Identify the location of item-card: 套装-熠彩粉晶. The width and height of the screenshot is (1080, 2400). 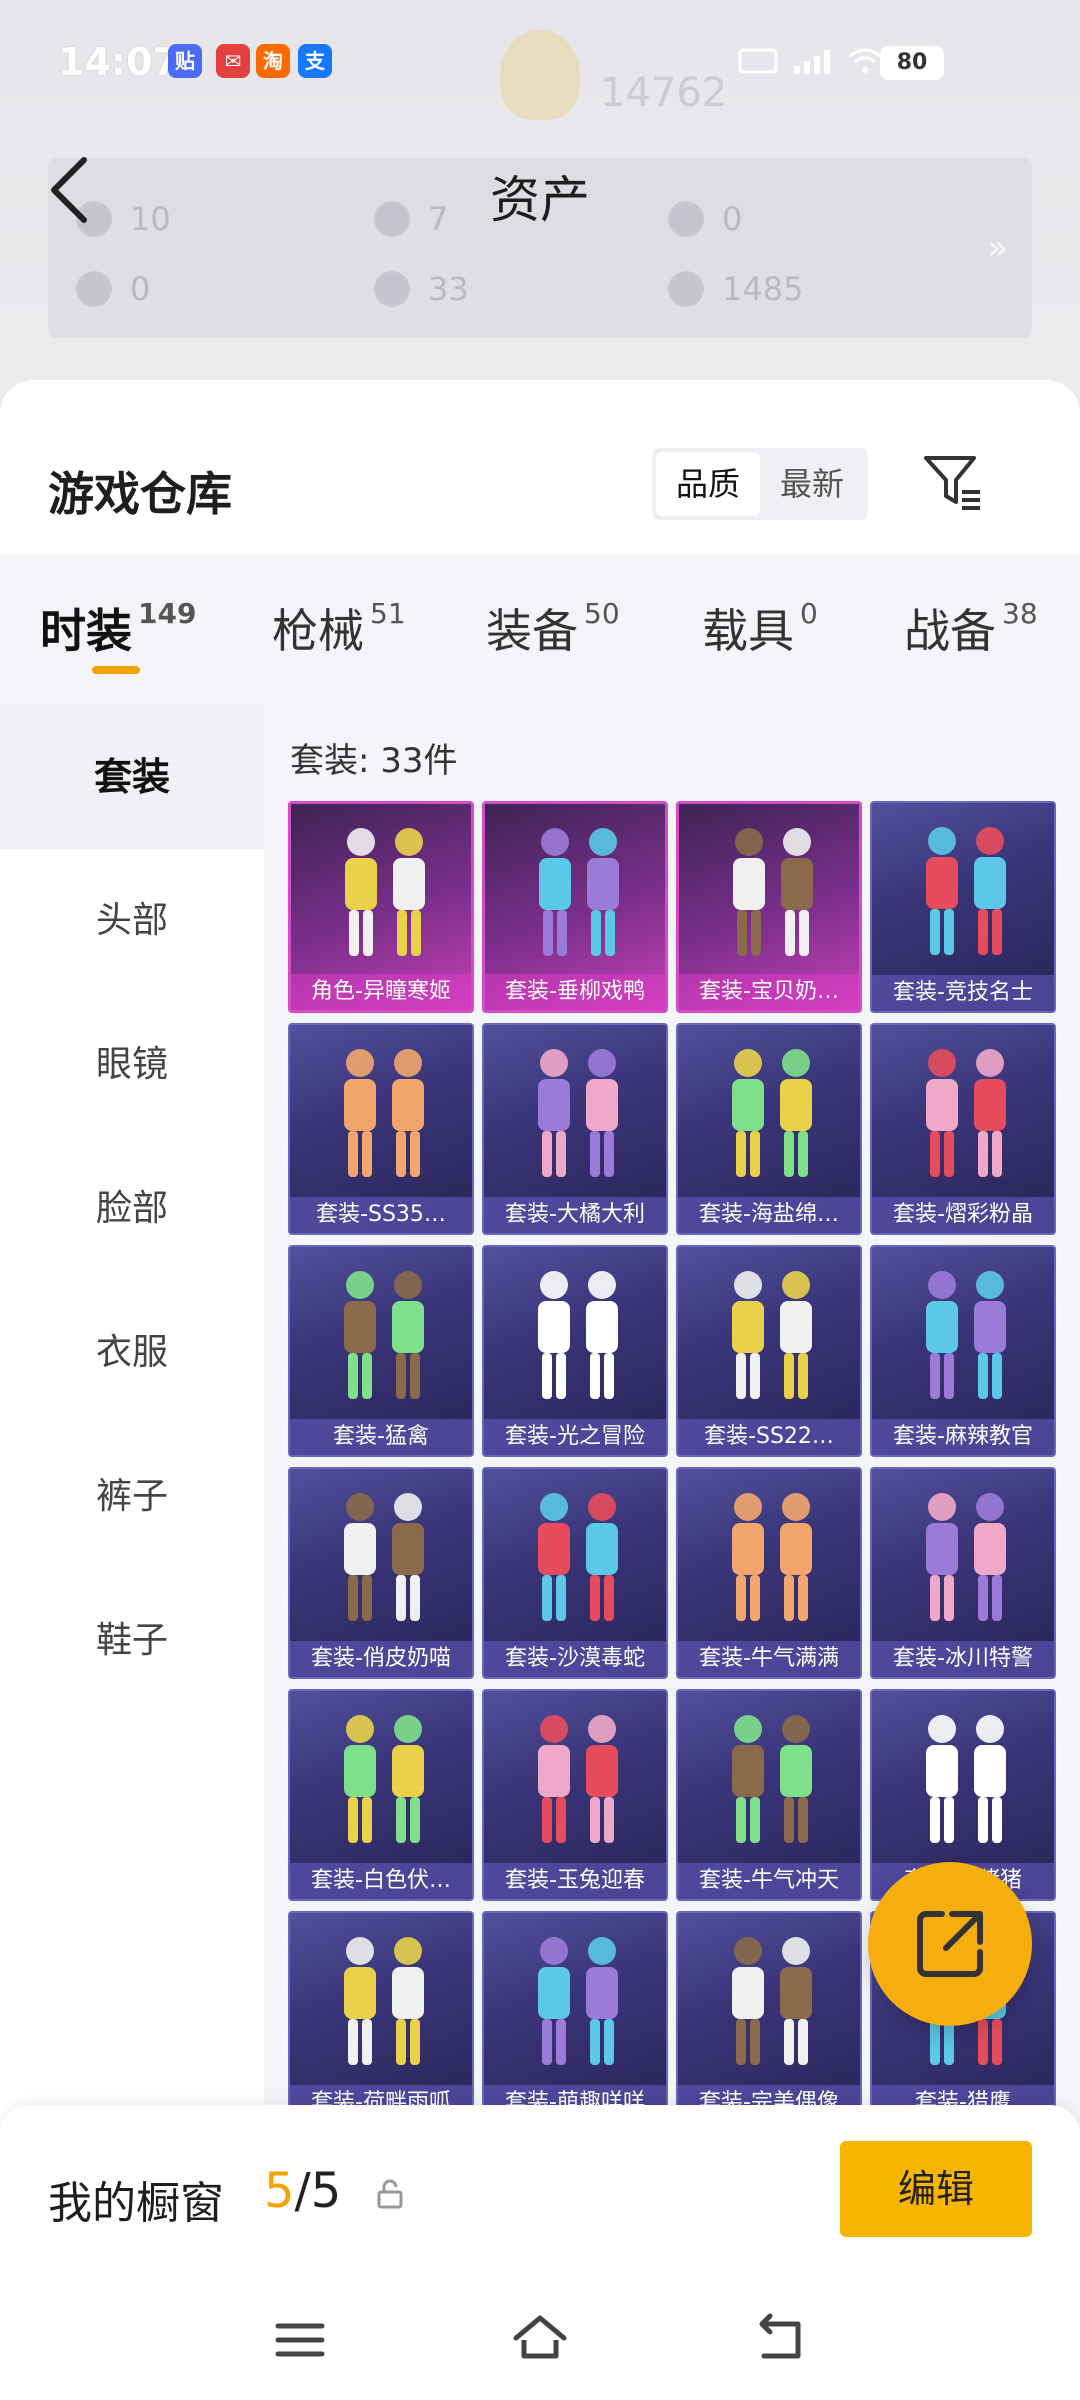
(963, 1129).